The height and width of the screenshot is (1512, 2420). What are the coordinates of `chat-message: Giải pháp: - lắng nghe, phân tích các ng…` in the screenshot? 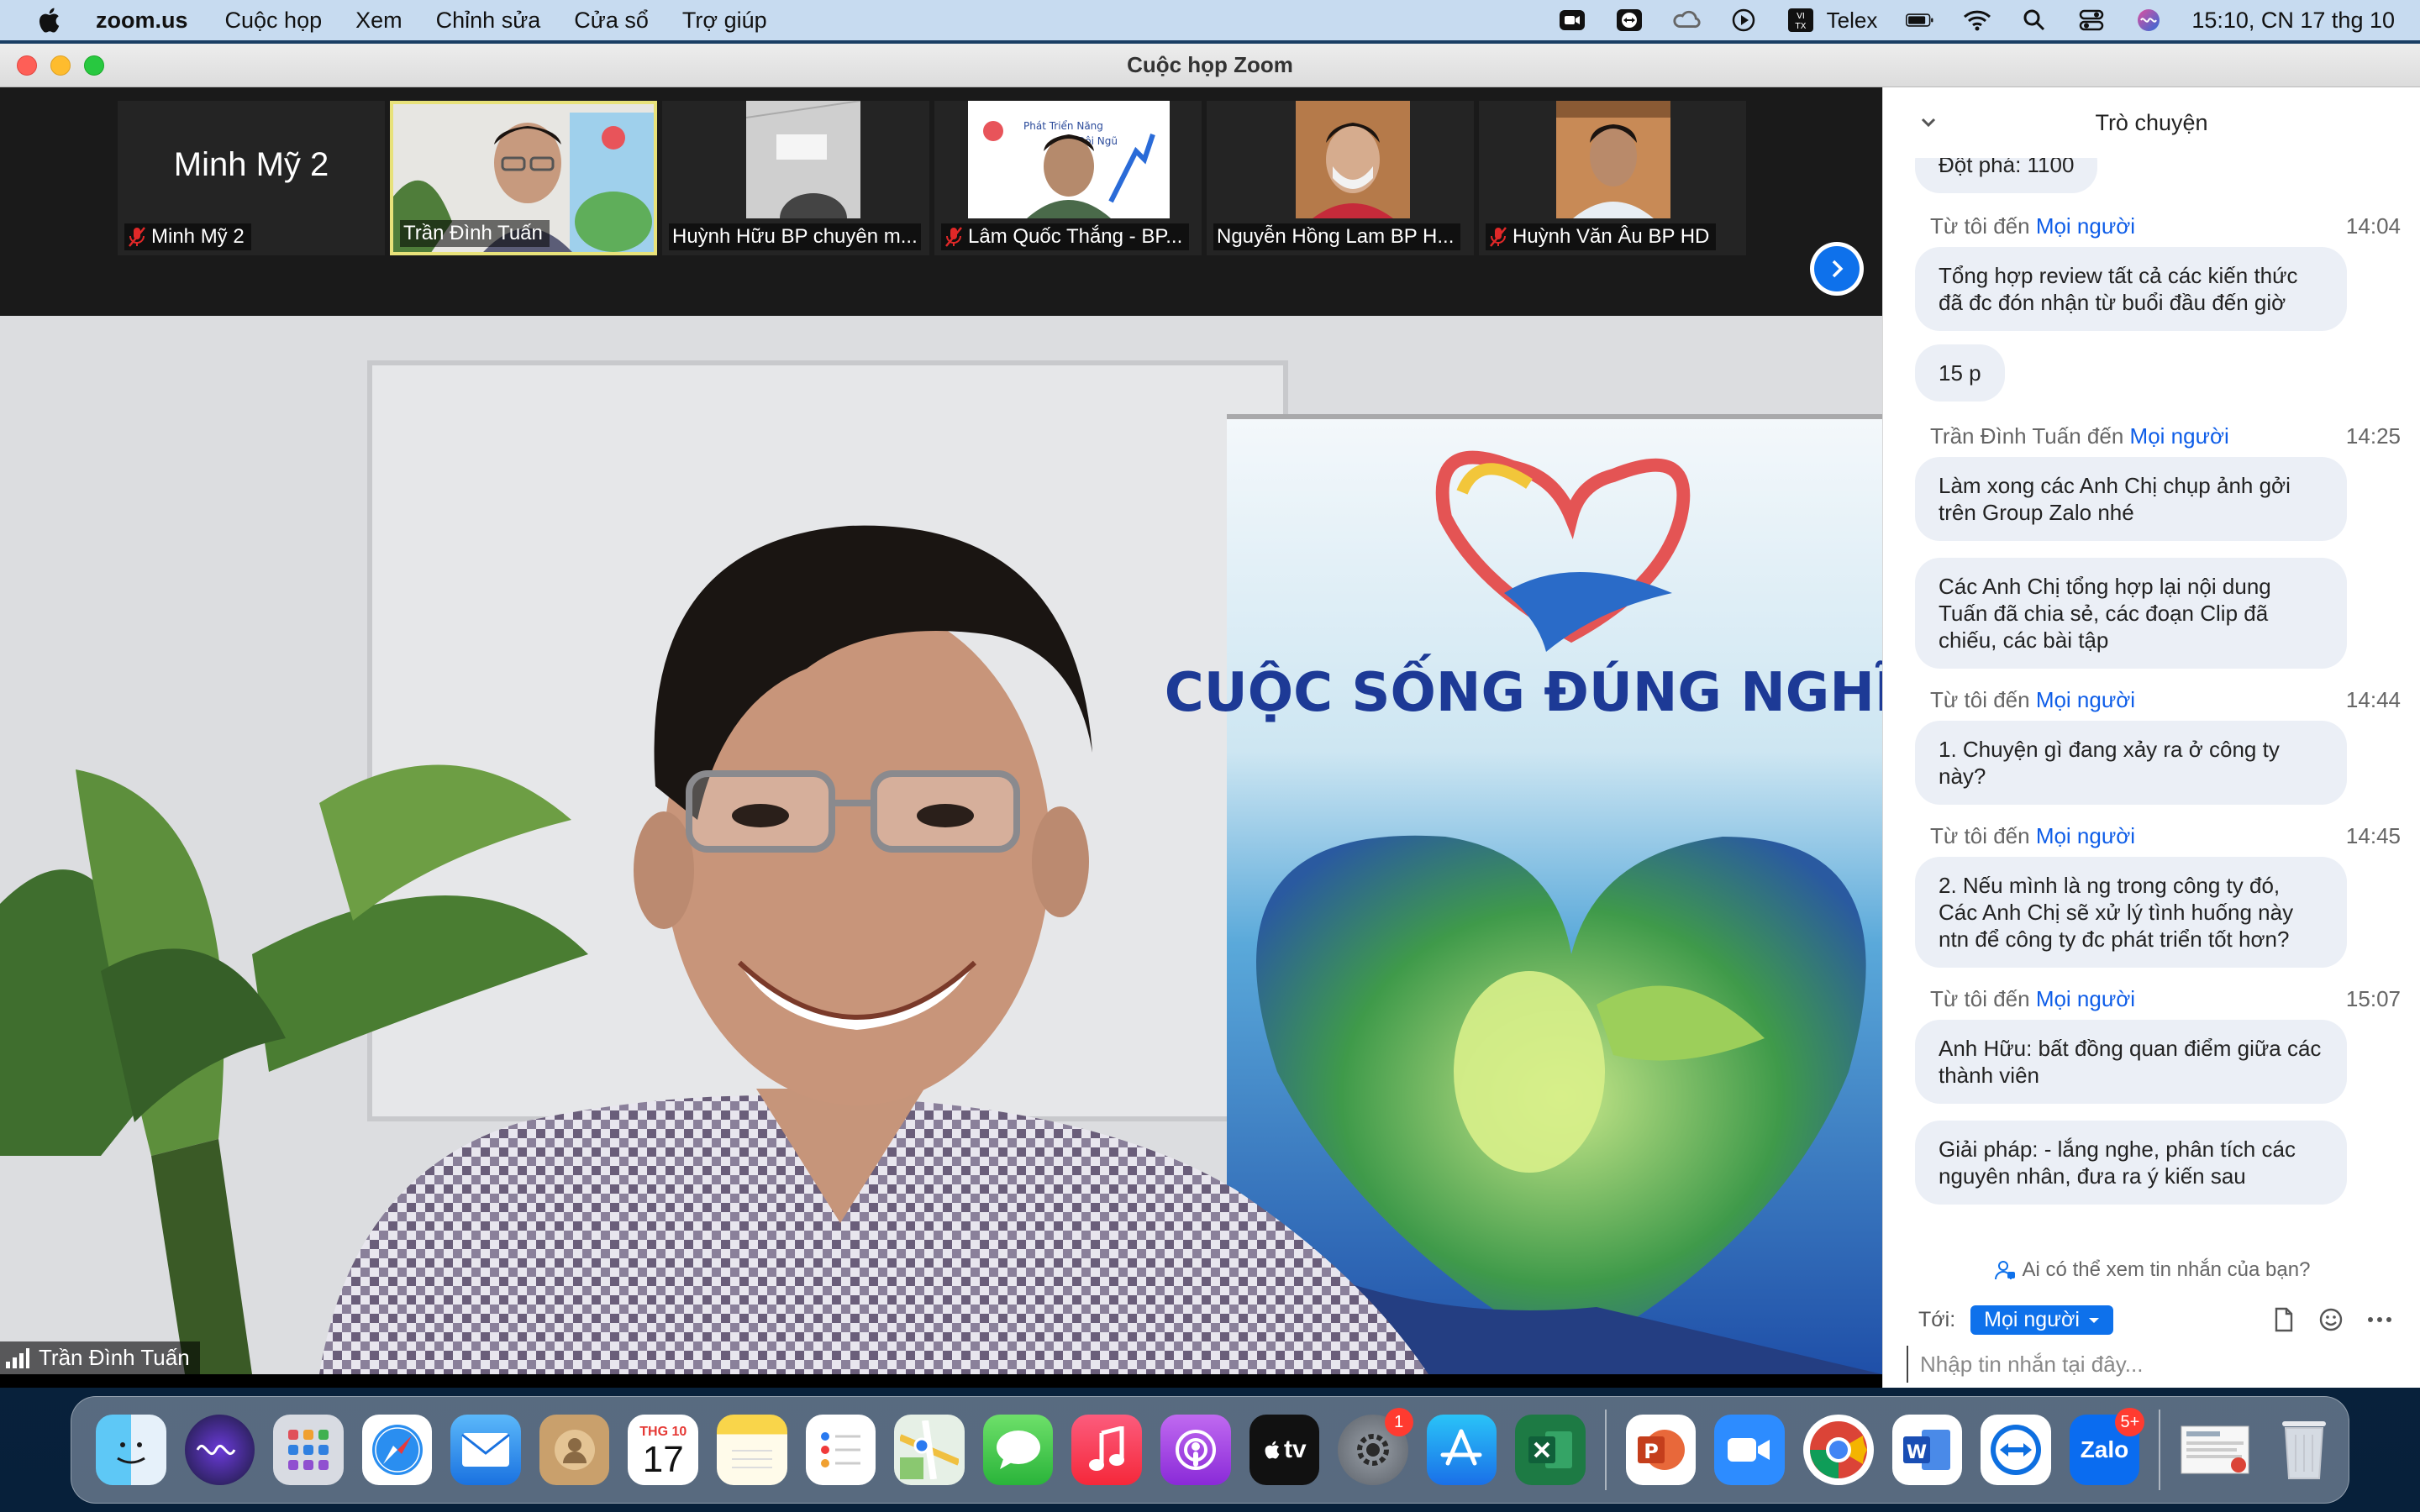 It's located at (2131, 1163).